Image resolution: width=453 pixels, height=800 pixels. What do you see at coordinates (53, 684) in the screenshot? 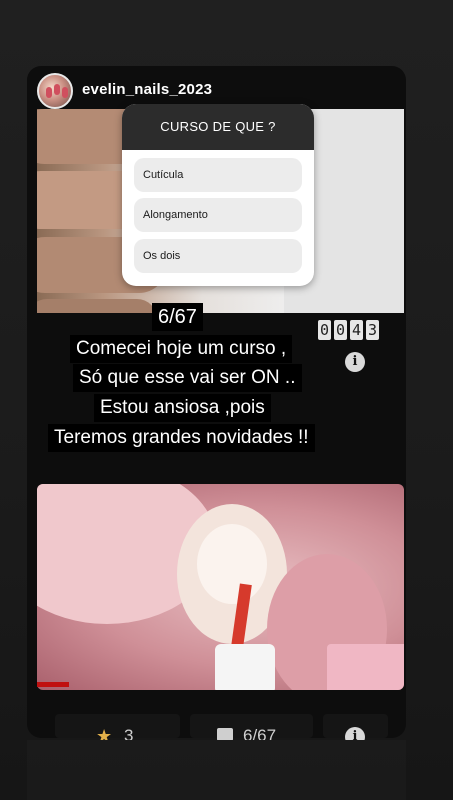
I see `video-progress-bar` at bounding box center [53, 684].